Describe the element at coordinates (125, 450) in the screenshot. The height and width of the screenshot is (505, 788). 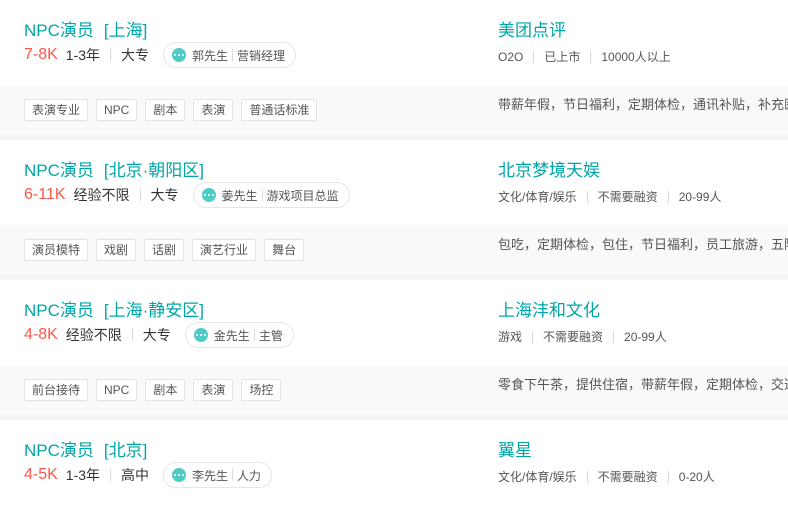
I see `job-location: [北京]` at that location.